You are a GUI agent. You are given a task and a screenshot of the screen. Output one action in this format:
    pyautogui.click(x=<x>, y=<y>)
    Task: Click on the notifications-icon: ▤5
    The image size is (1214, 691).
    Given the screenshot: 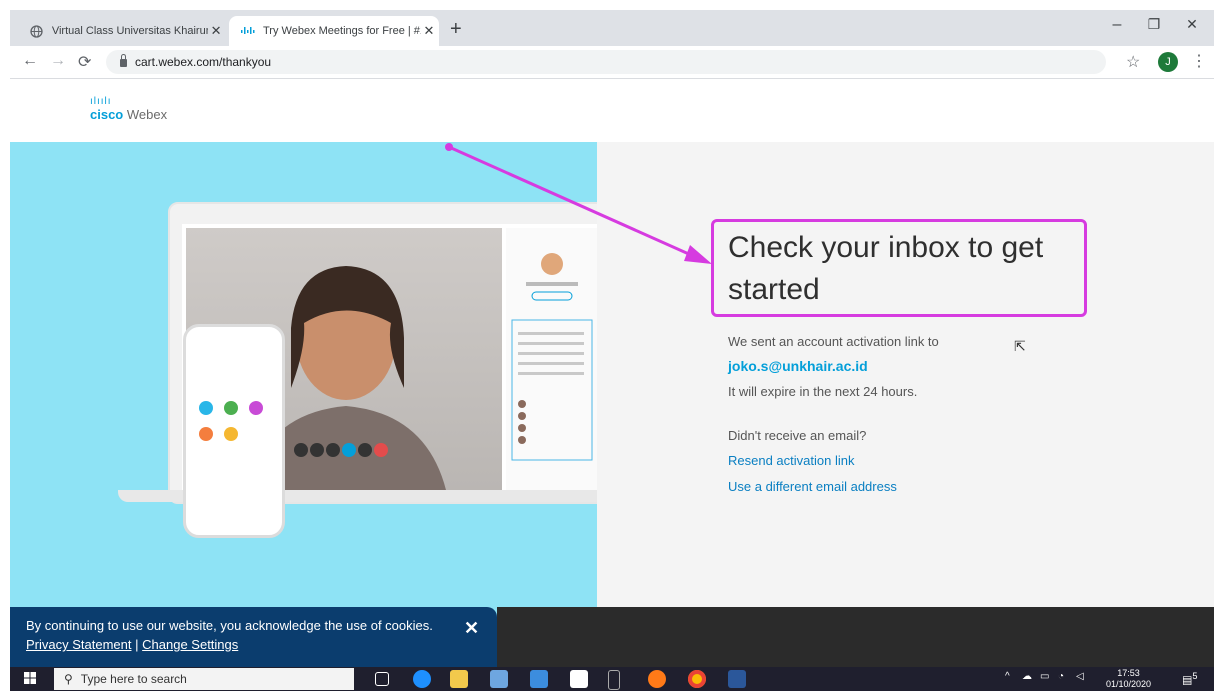 What is the action you would take?
    pyautogui.click(x=1190, y=679)
    